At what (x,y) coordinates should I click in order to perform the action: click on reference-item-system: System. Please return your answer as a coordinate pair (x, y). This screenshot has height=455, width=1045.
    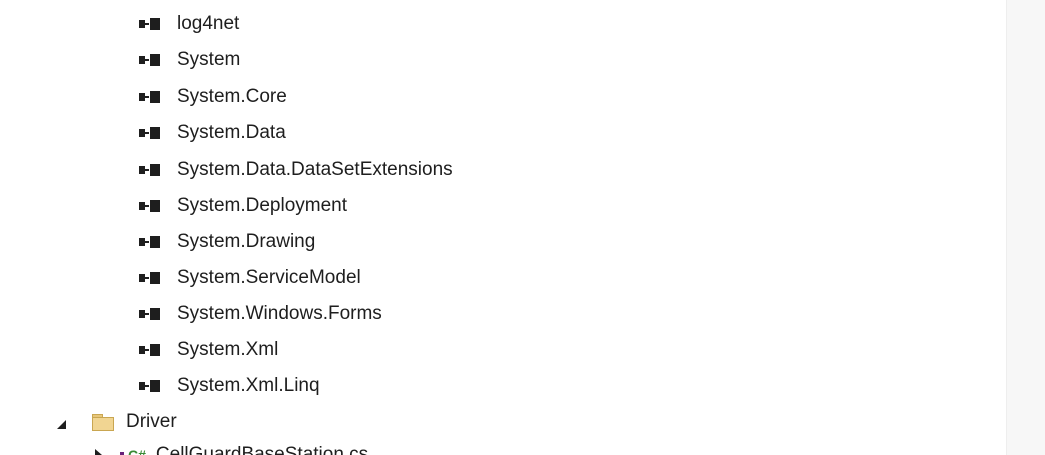
    Looking at the image, I should click on (189, 60).